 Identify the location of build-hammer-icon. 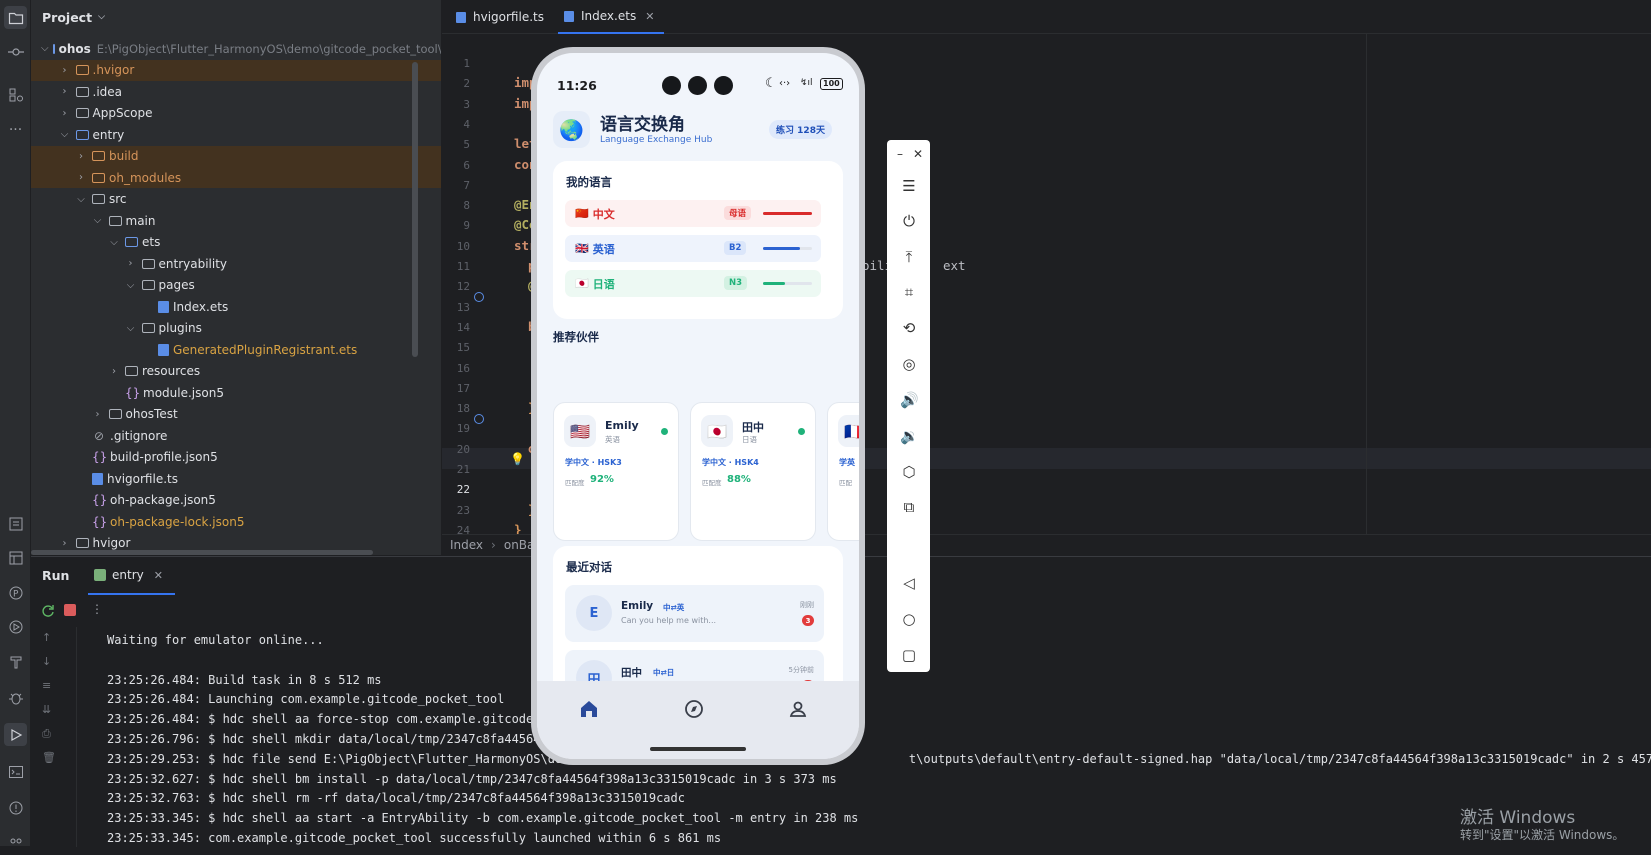
(15, 661).